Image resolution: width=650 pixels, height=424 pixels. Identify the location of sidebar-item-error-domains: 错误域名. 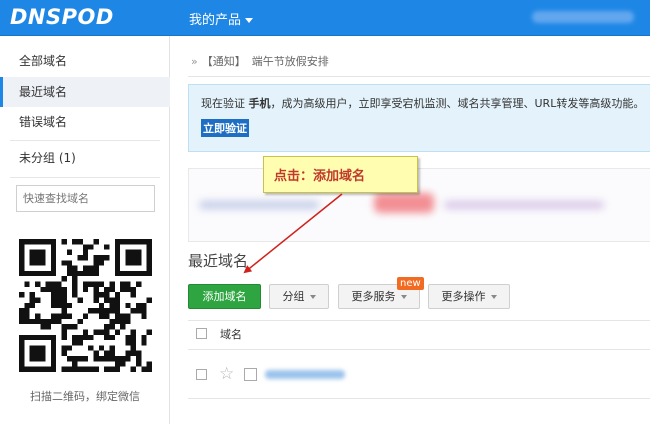
(85, 122).